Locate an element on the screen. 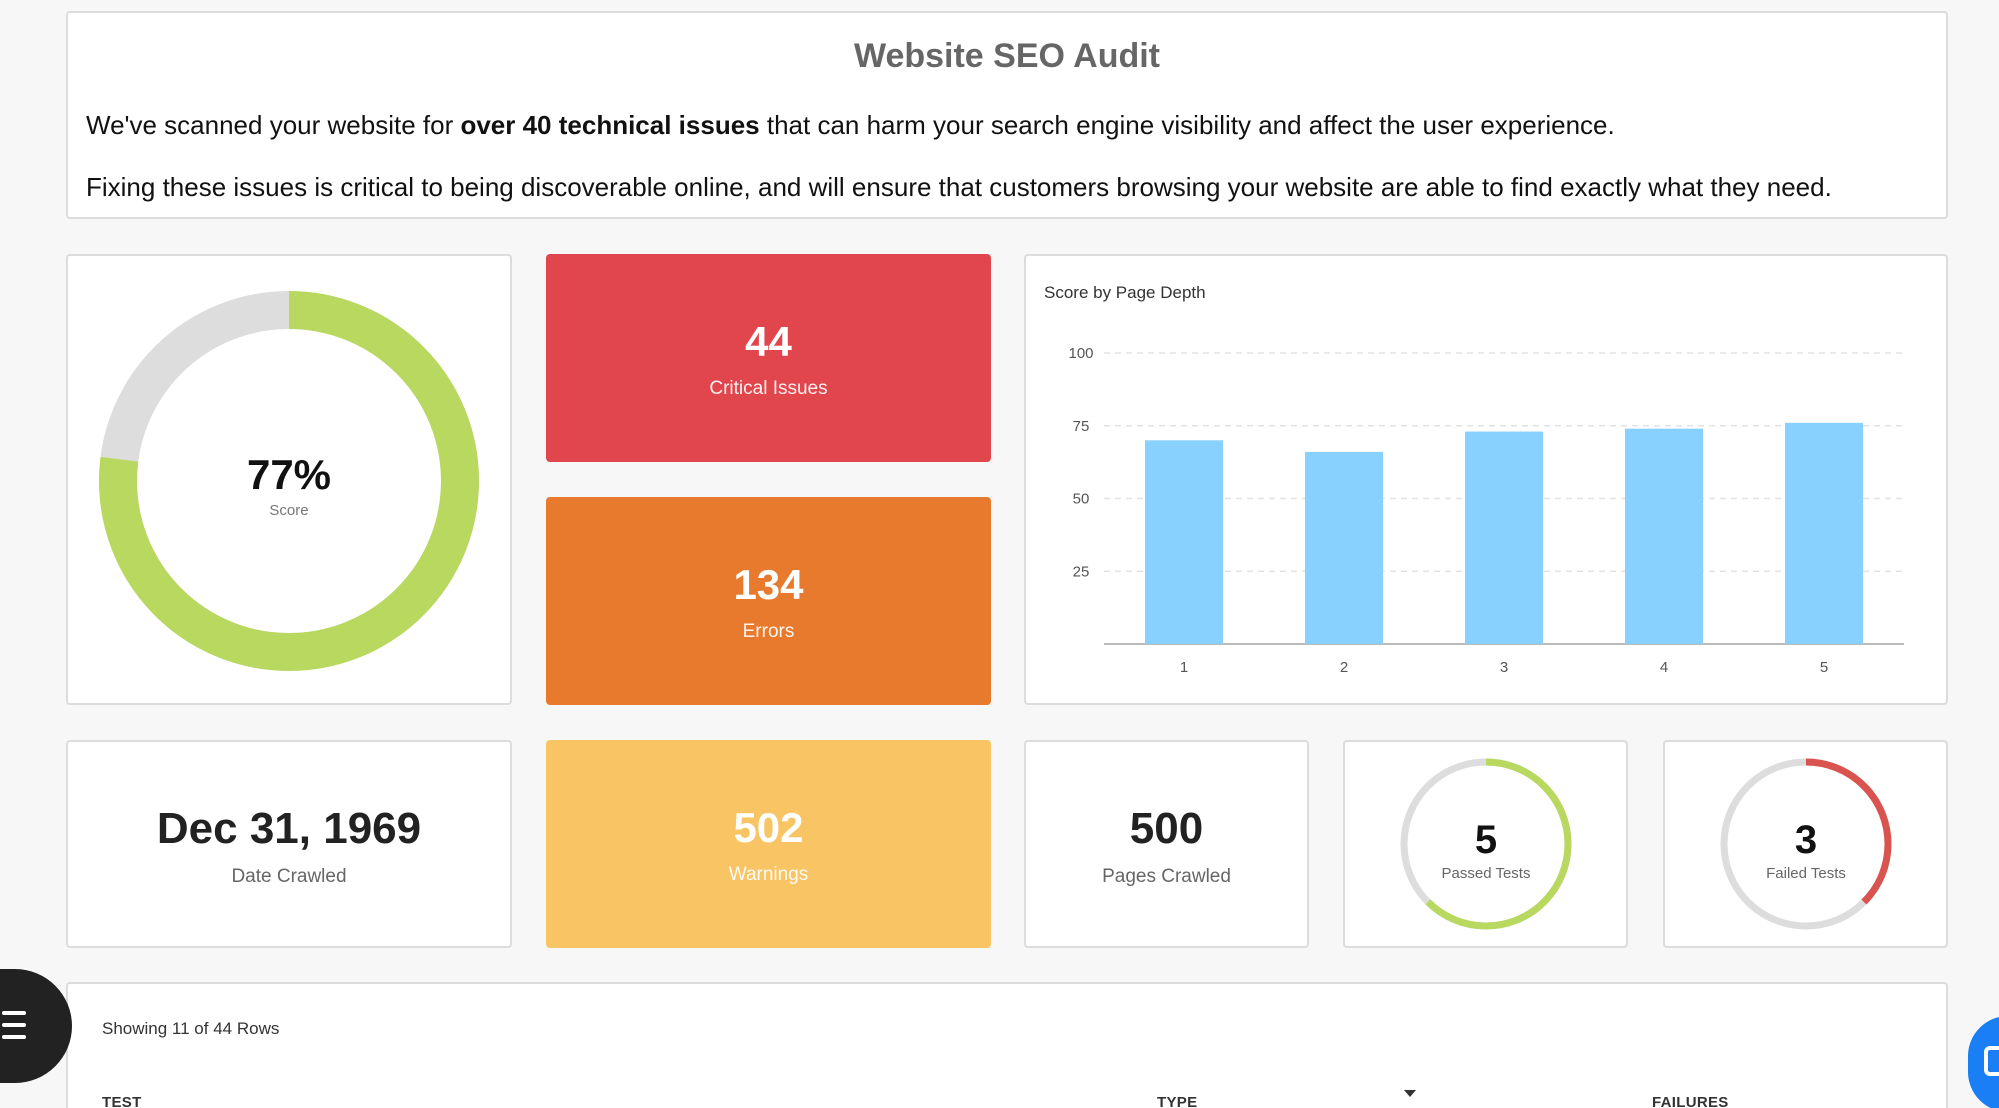  y-tick-label: 75 is located at coordinates (1081, 426).